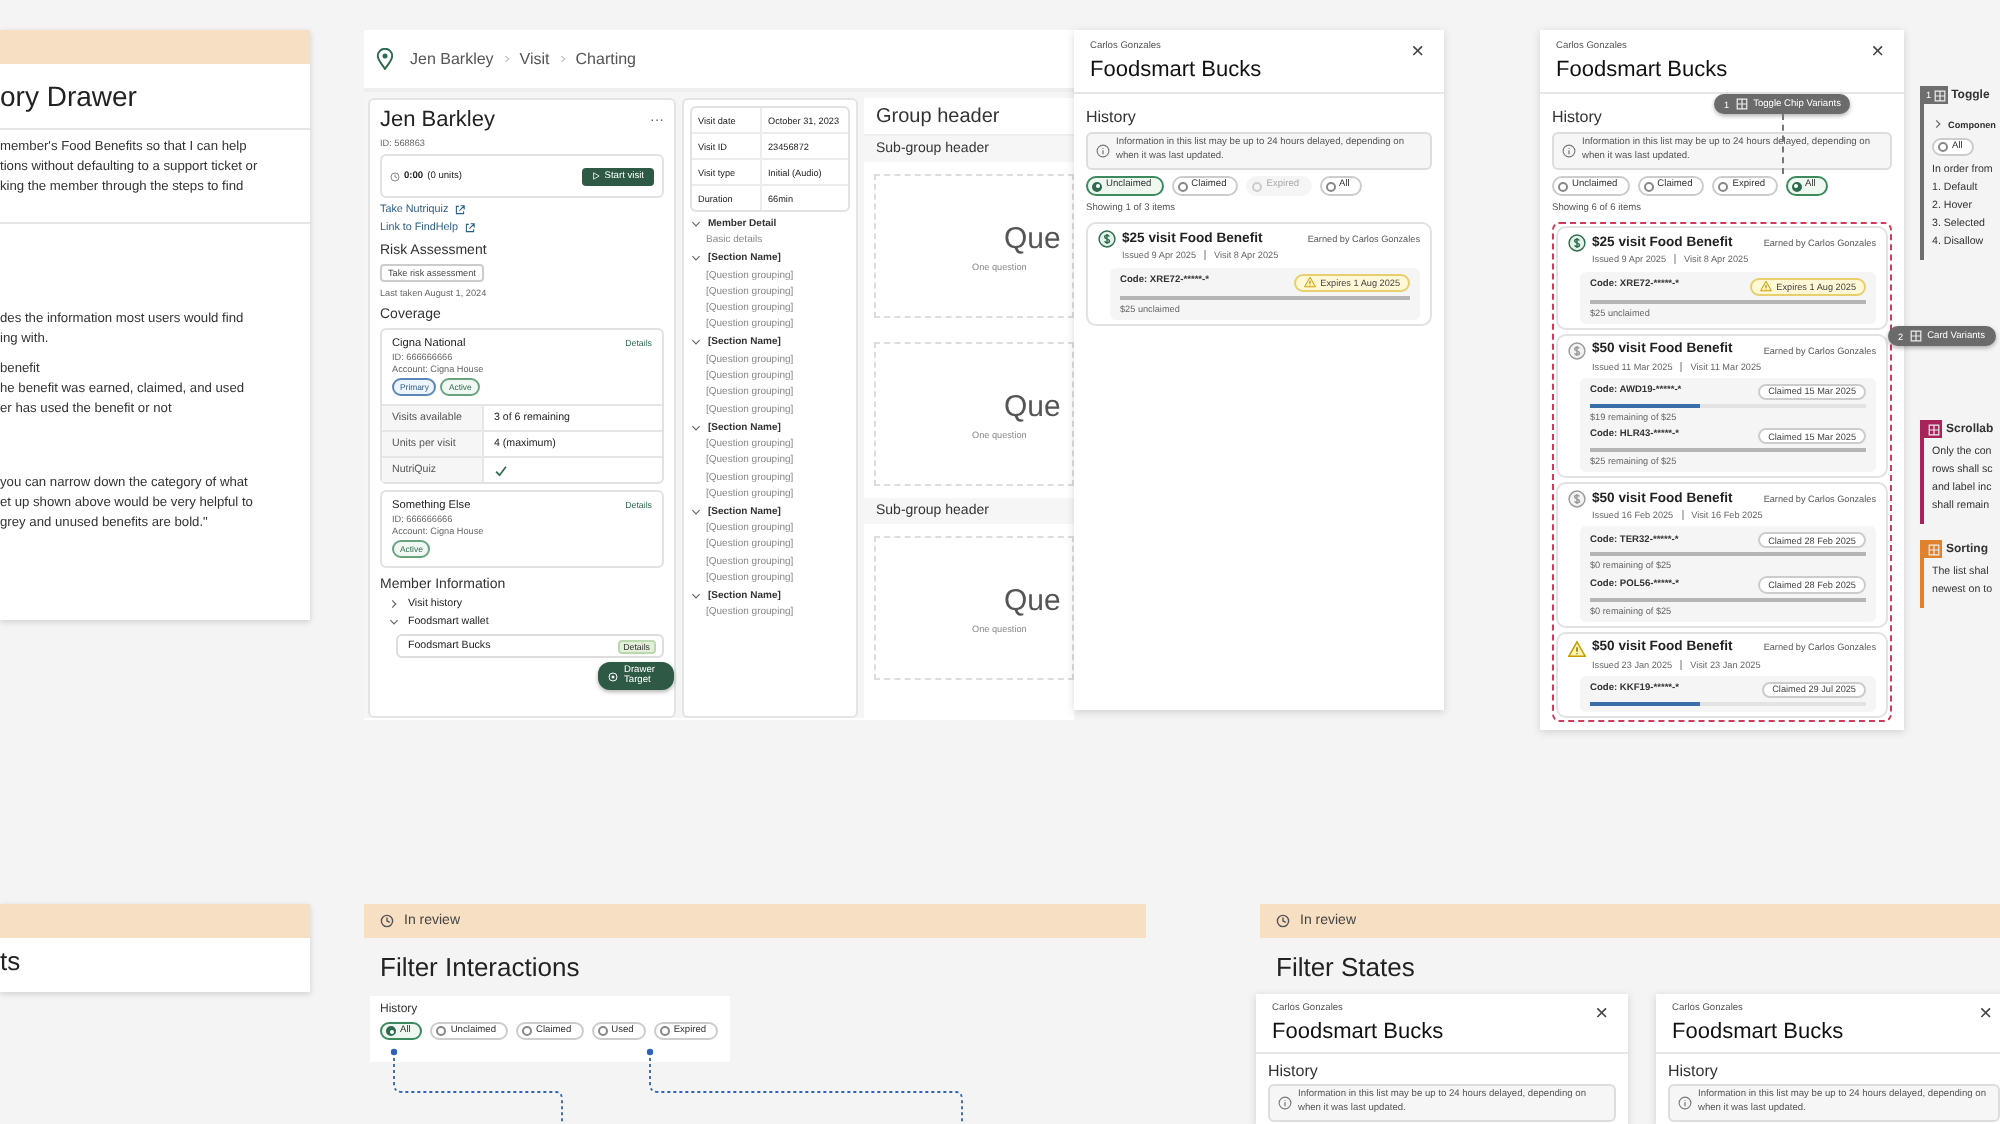  Describe the element at coordinates (606, 59) in the screenshot. I see `breadcrumb-item: Charting` at that location.